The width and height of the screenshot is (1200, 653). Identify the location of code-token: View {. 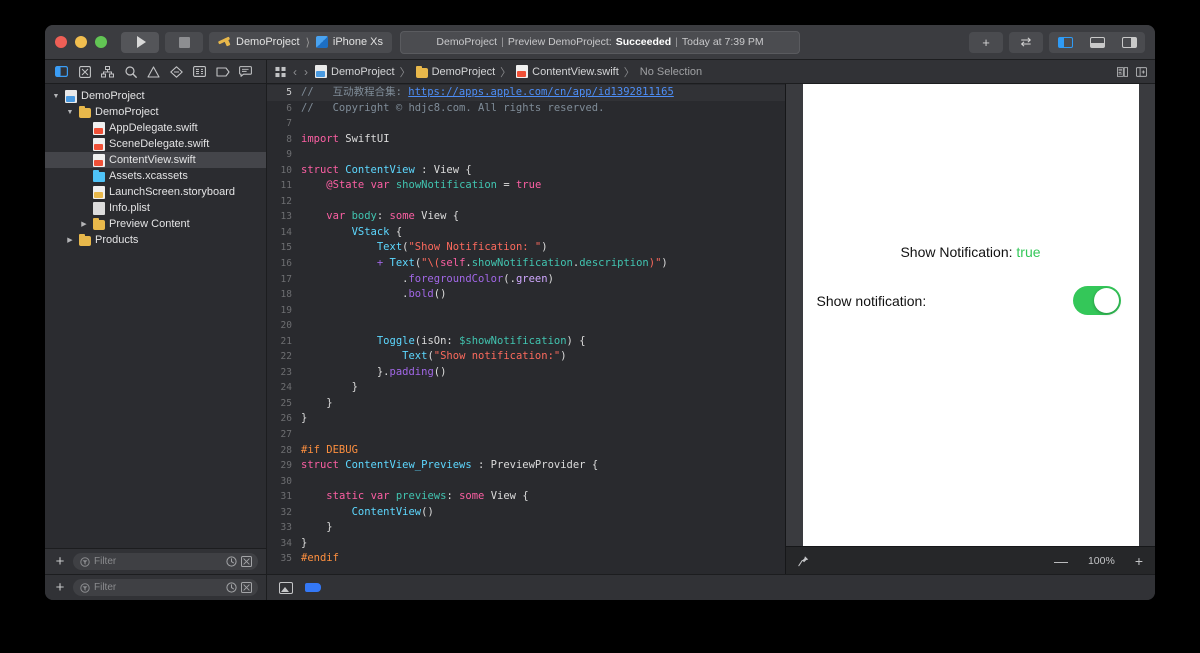
(437, 216).